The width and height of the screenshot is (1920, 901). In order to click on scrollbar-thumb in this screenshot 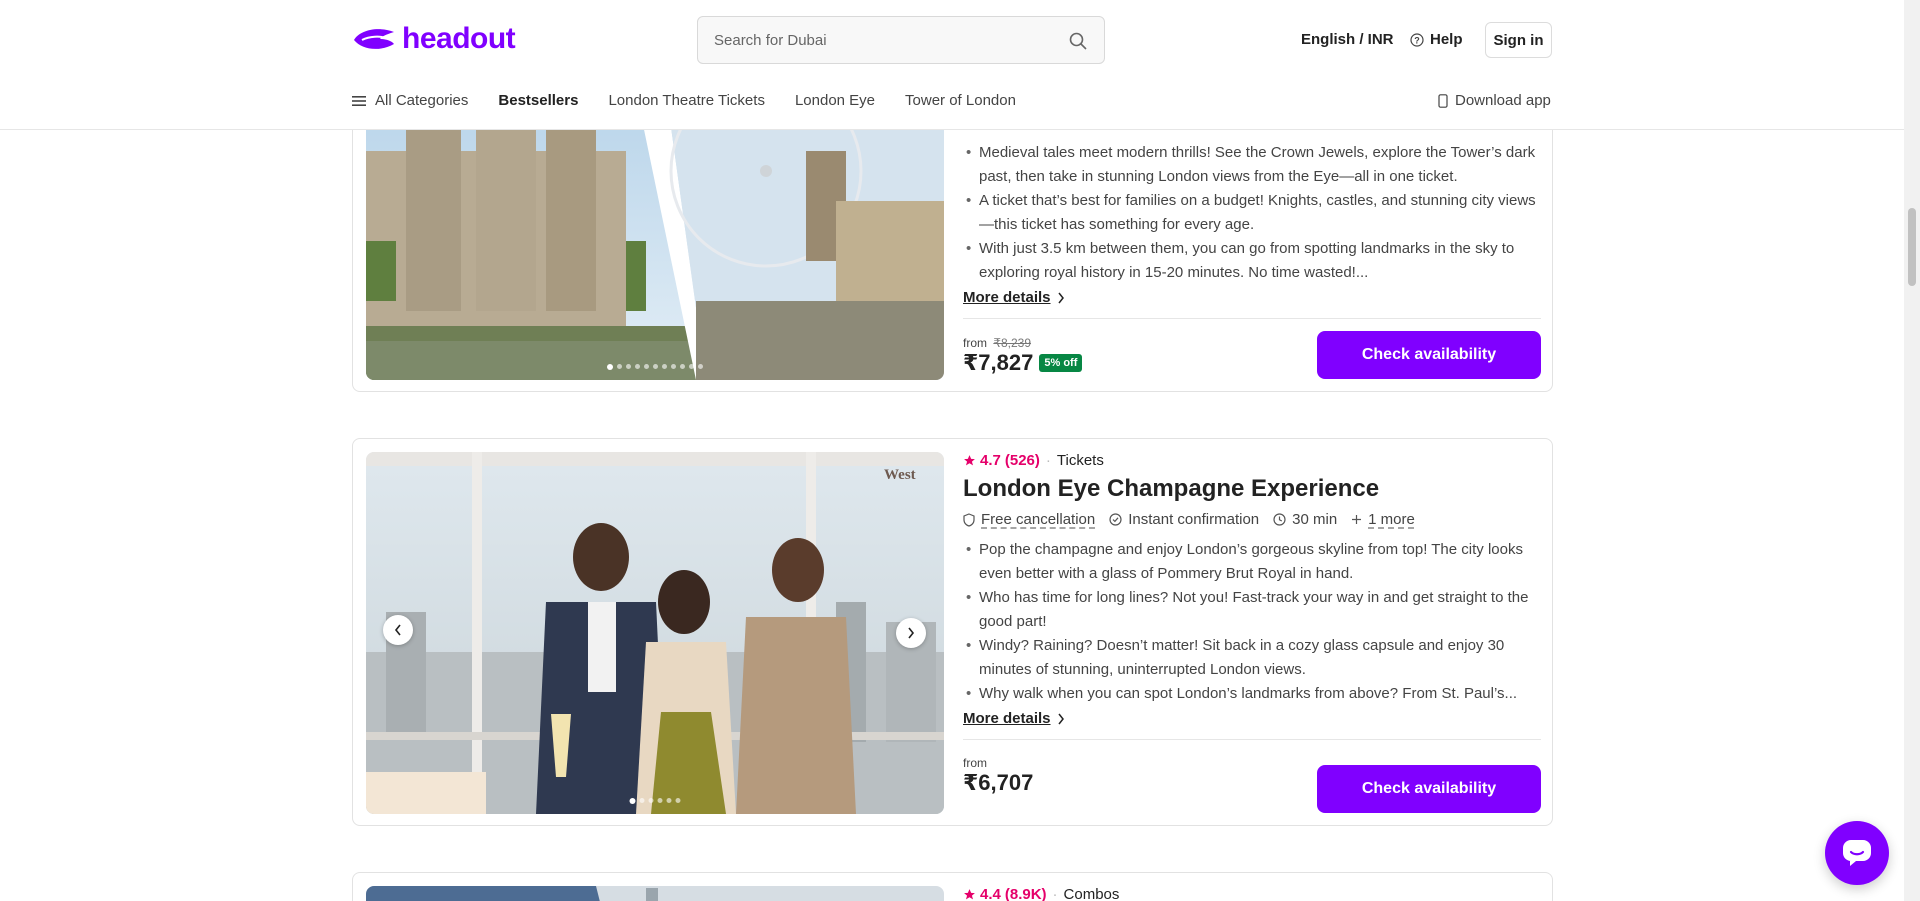, I will do `click(1912, 247)`.